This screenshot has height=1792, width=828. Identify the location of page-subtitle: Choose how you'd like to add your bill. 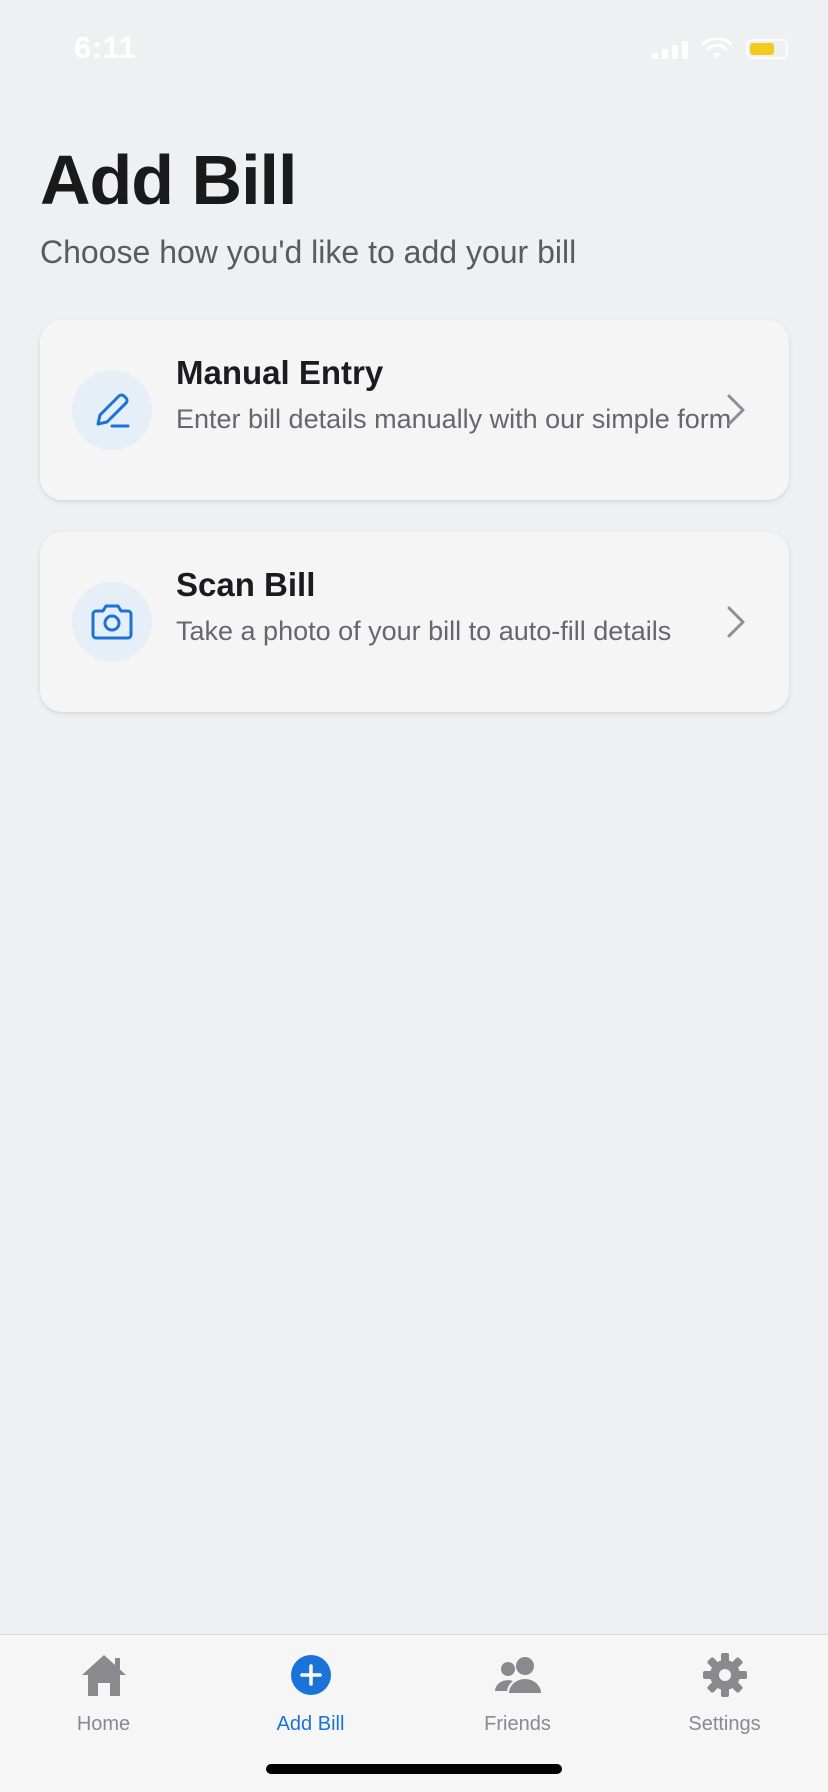
(308, 252).